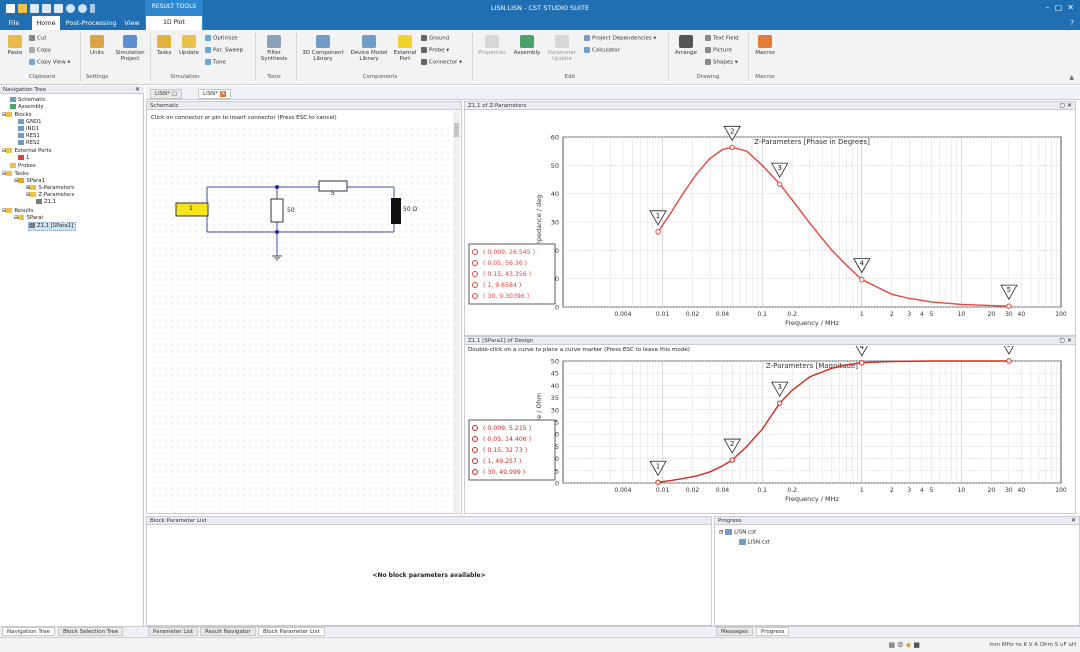 This screenshot has height=652, width=1080. I want to click on tree-item-tasks: ⊟ Tasks, so click(15, 174).